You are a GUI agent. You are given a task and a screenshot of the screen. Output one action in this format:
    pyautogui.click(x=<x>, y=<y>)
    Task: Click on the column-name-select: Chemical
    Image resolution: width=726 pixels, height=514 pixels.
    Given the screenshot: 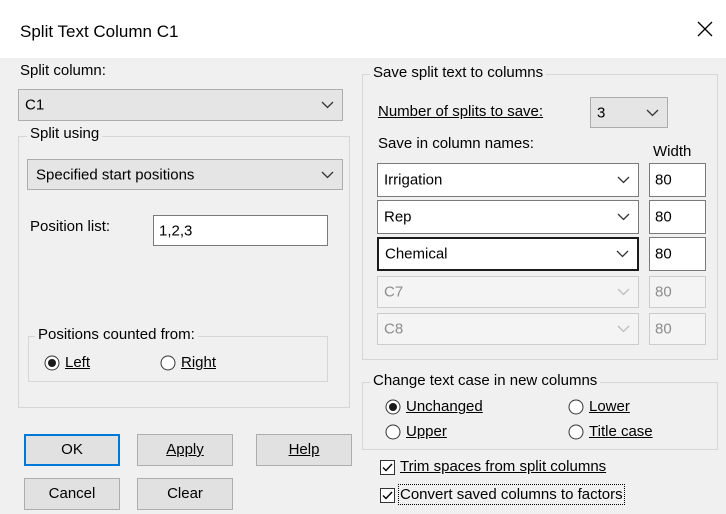 What is the action you would take?
    pyautogui.click(x=508, y=254)
    